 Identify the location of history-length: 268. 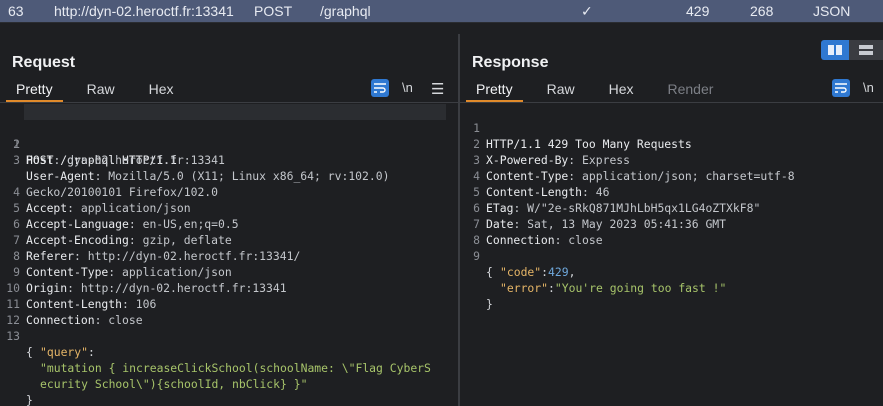
(762, 11).